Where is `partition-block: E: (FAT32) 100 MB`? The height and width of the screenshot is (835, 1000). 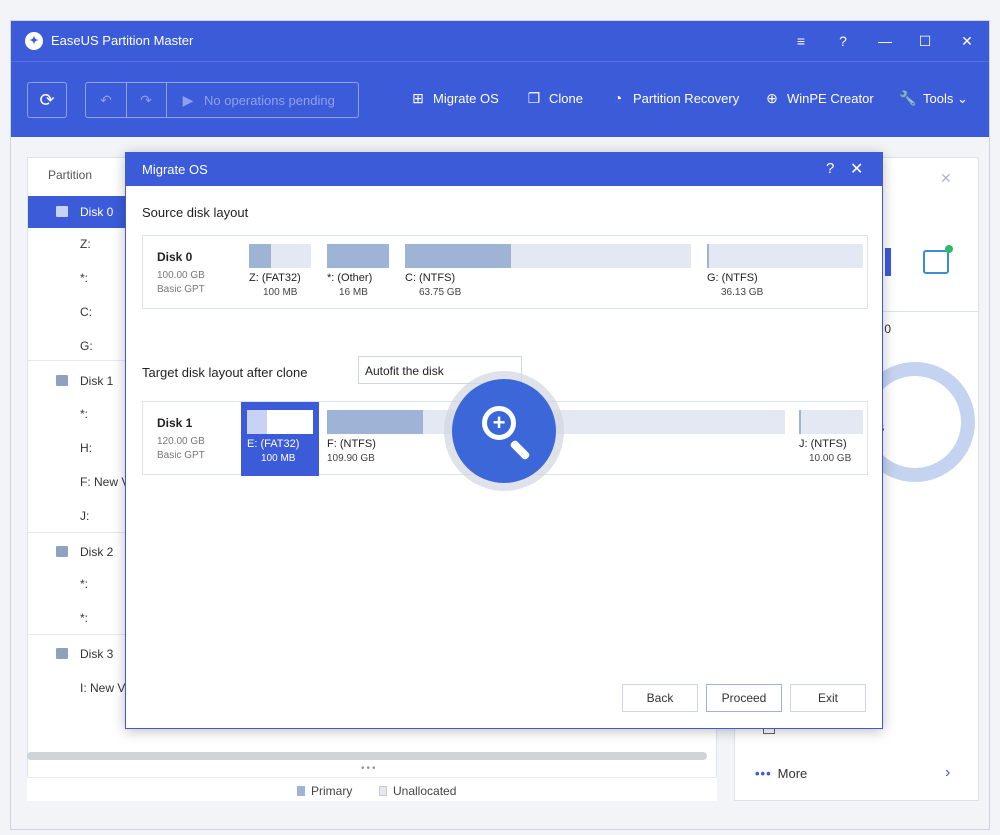 partition-block: E: (FAT32) 100 MB is located at coordinates (280, 439).